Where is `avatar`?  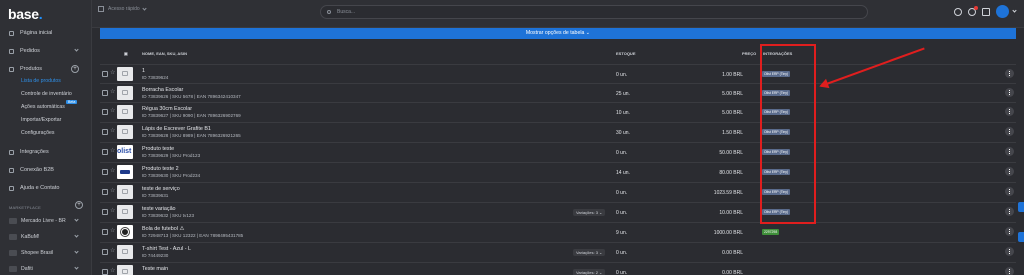 avatar is located at coordinates (1002, 11).